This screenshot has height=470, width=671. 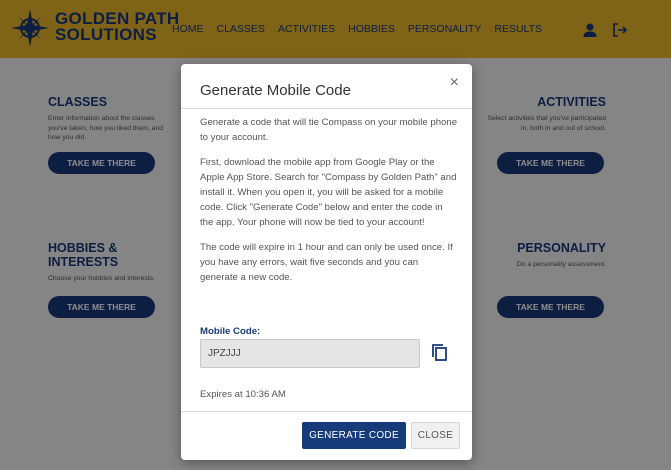 I want to click on mobile-code-field, so click(x=310, y=353).